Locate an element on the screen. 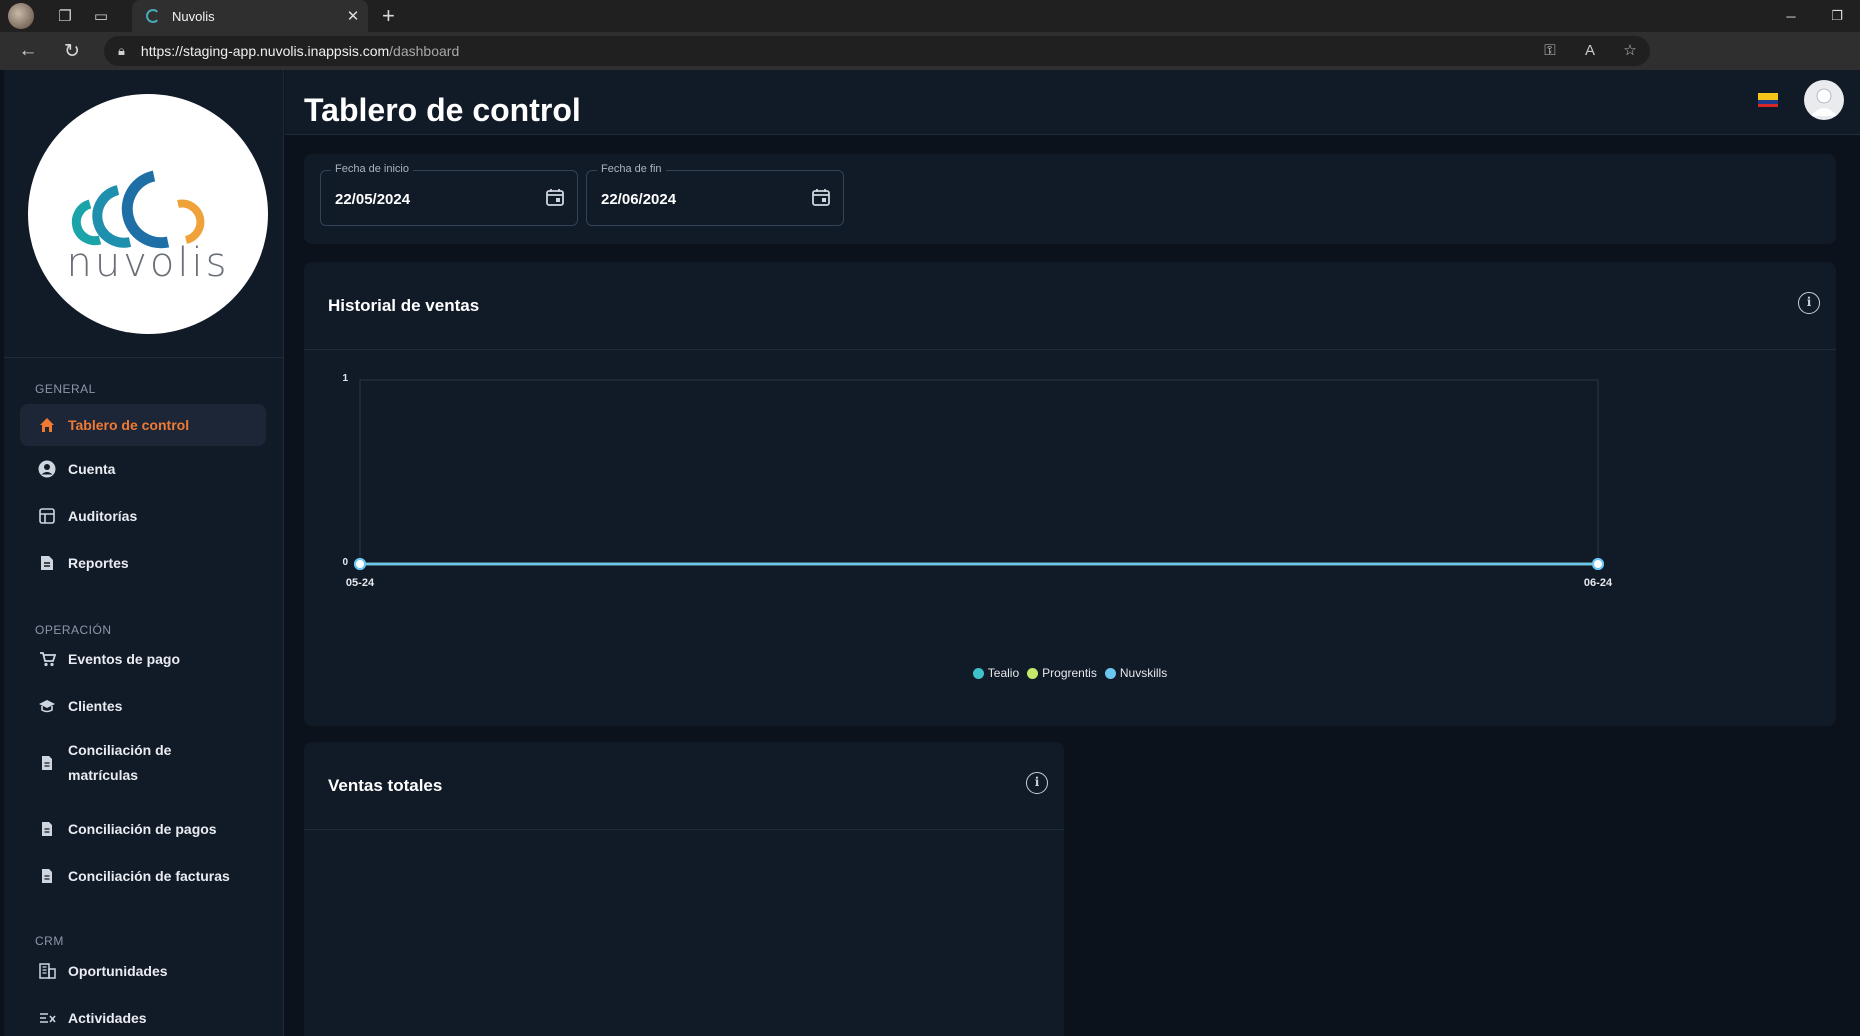 The width and height of the screenshot is (1860, 1036). end-date-value: 22/06/2024 is located at coordinates (639, 199).